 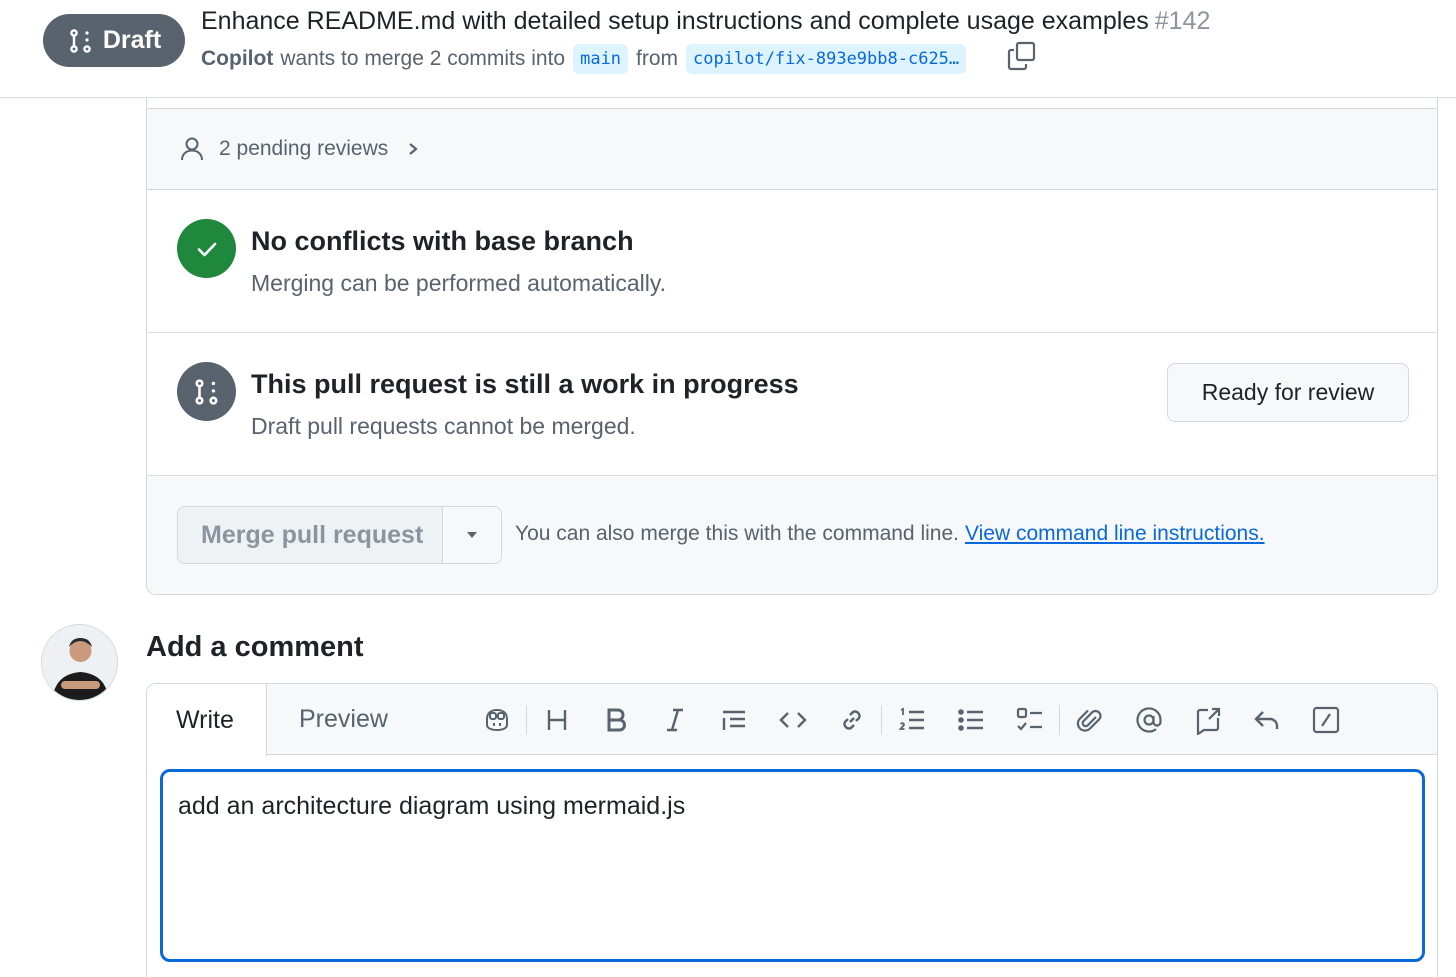 What do you see at coordinates (132, 40) in the screenshot?
I see `draft-label: Draft` at bounding box center [132, 40].